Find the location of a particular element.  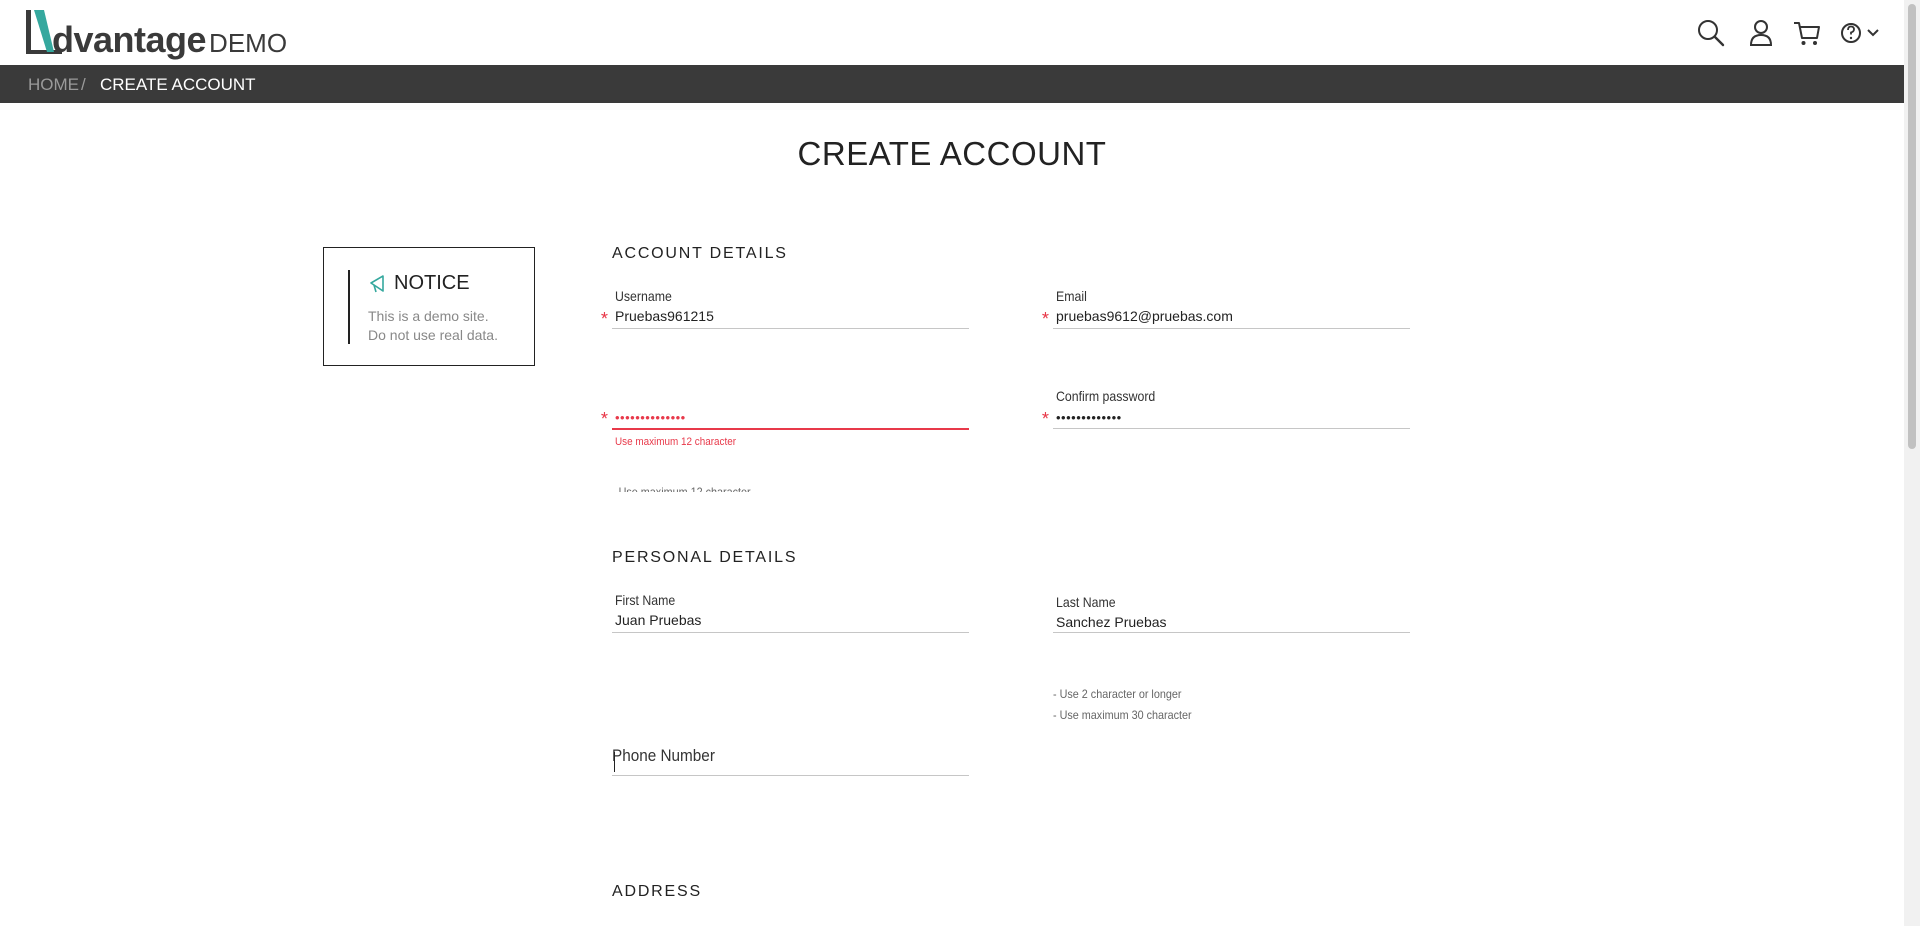

email-input: pruebas9612@pruebas.com is located at coordinates (1144, 316).